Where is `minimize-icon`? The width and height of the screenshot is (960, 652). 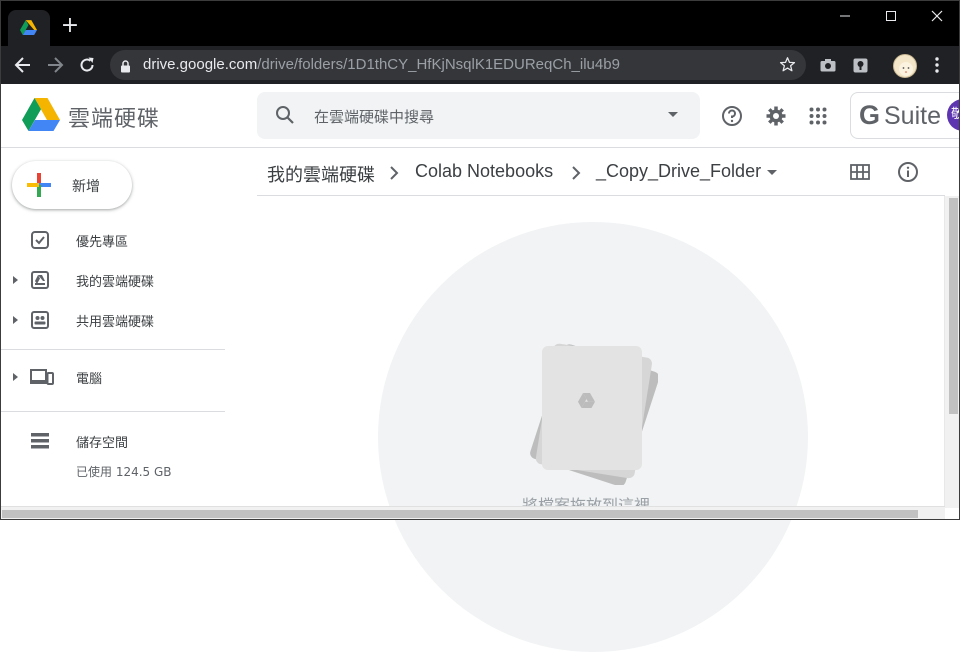
minimize-icon is located at coordinates (845, 16).